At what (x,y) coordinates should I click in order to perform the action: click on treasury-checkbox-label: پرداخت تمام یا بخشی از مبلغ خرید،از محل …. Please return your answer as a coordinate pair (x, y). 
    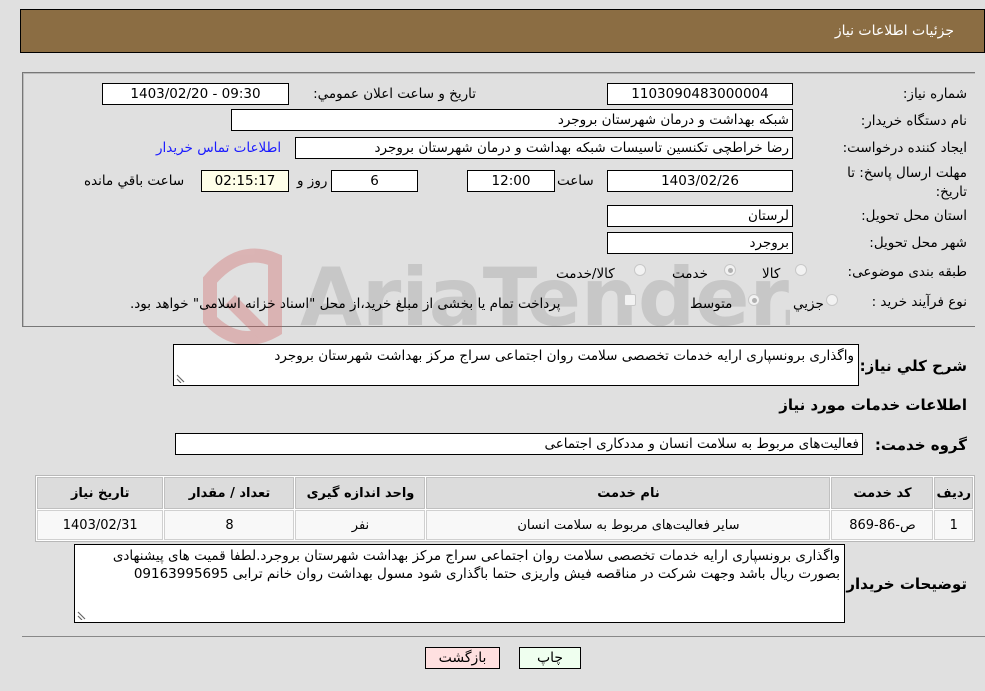
    Looking at the image, I should click on (345, 304).